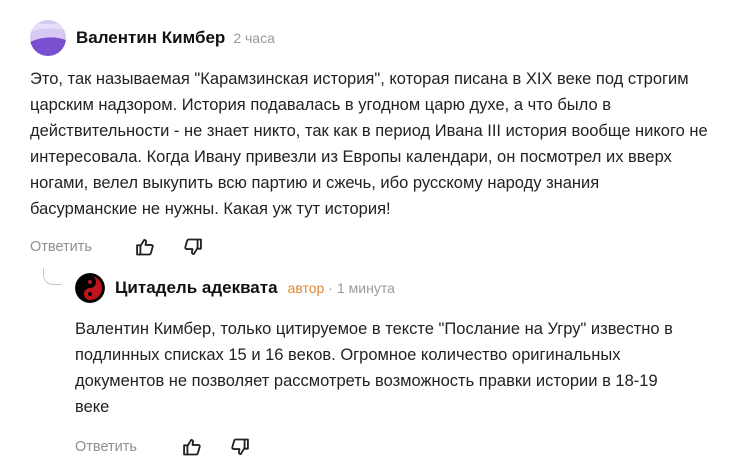 The image size is (753, 458). What do you see at coordinates (196, 288) in the screenshot?
I see `author-name: Цитадель адеквата` at bounding box center [196, 288].